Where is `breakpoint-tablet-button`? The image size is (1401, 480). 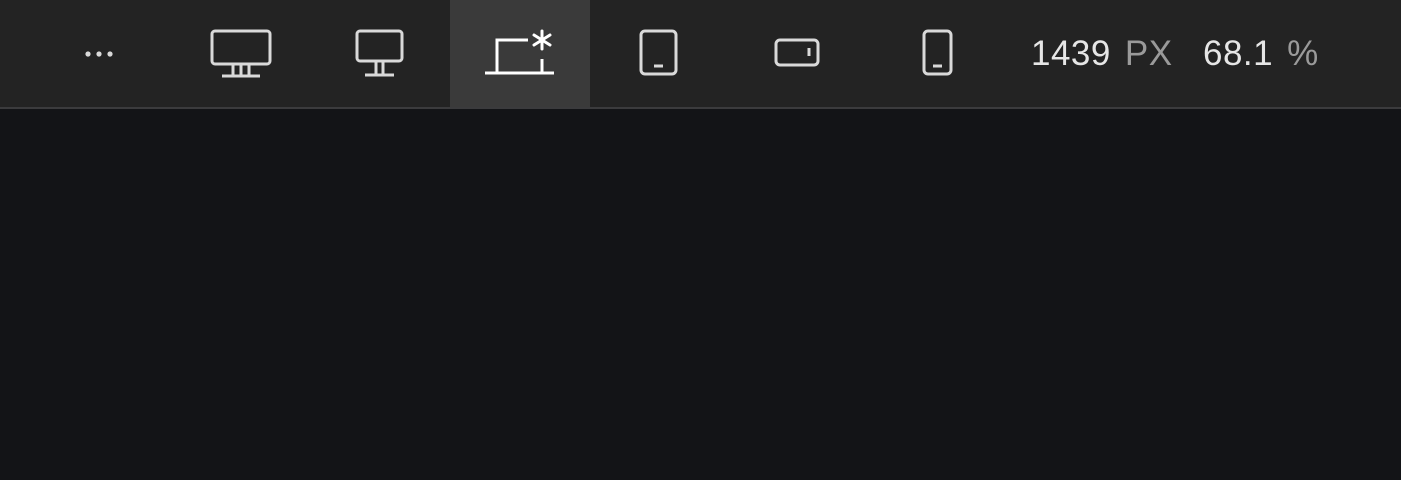 breakpoint-tablet-button is located at coordinates (659, 53).